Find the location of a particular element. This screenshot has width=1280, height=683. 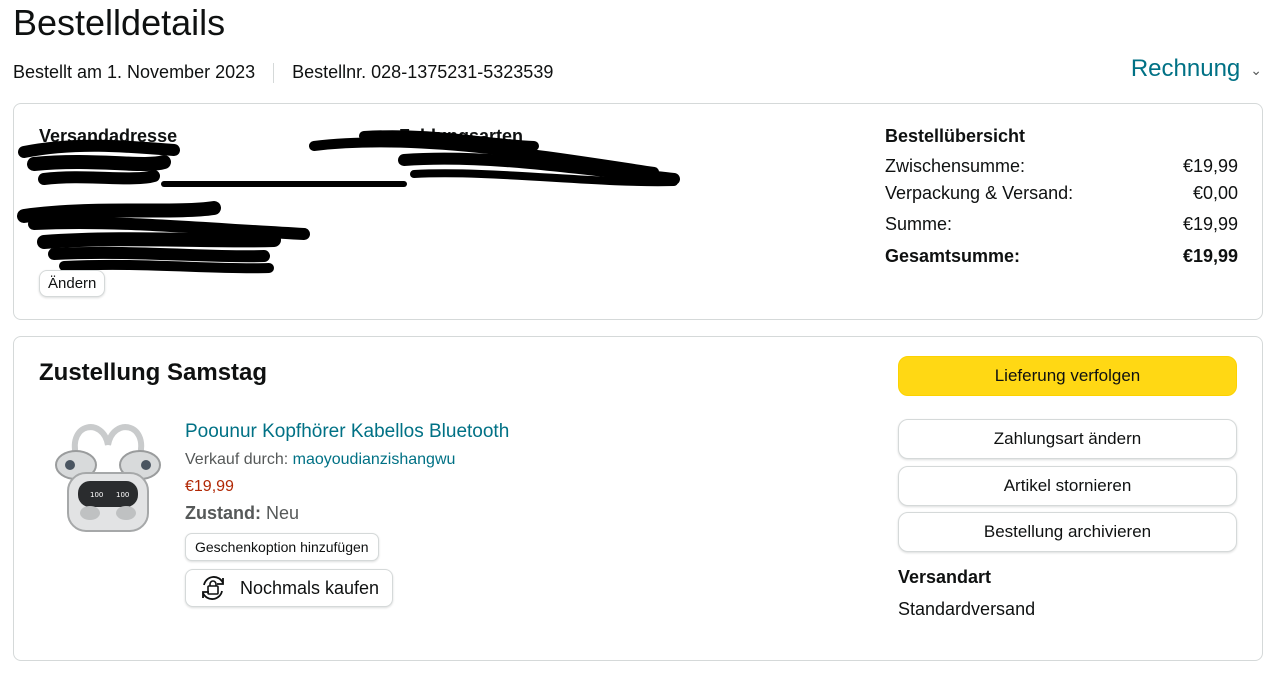

cancel-item-button: Artikel stornieren is located at coordinates (1067, 486).